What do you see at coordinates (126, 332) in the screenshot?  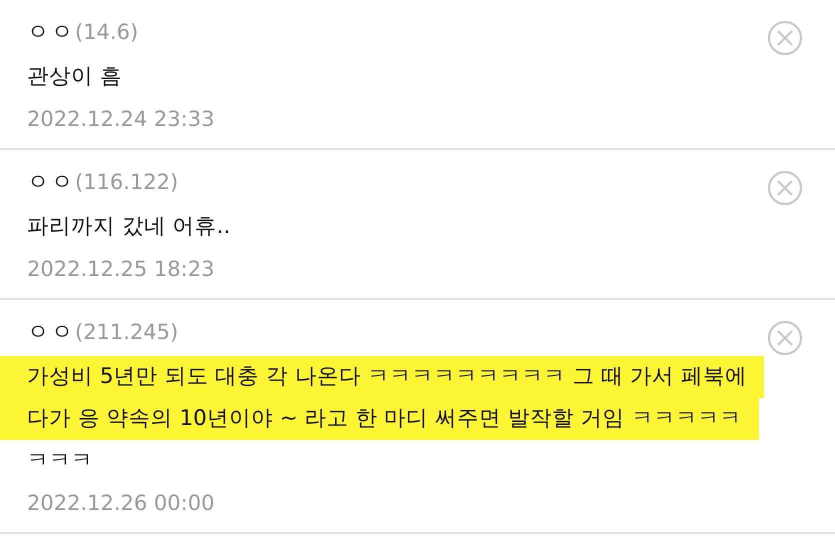 I see `ip-address: (211.245)` at bounding box center [126, 332].